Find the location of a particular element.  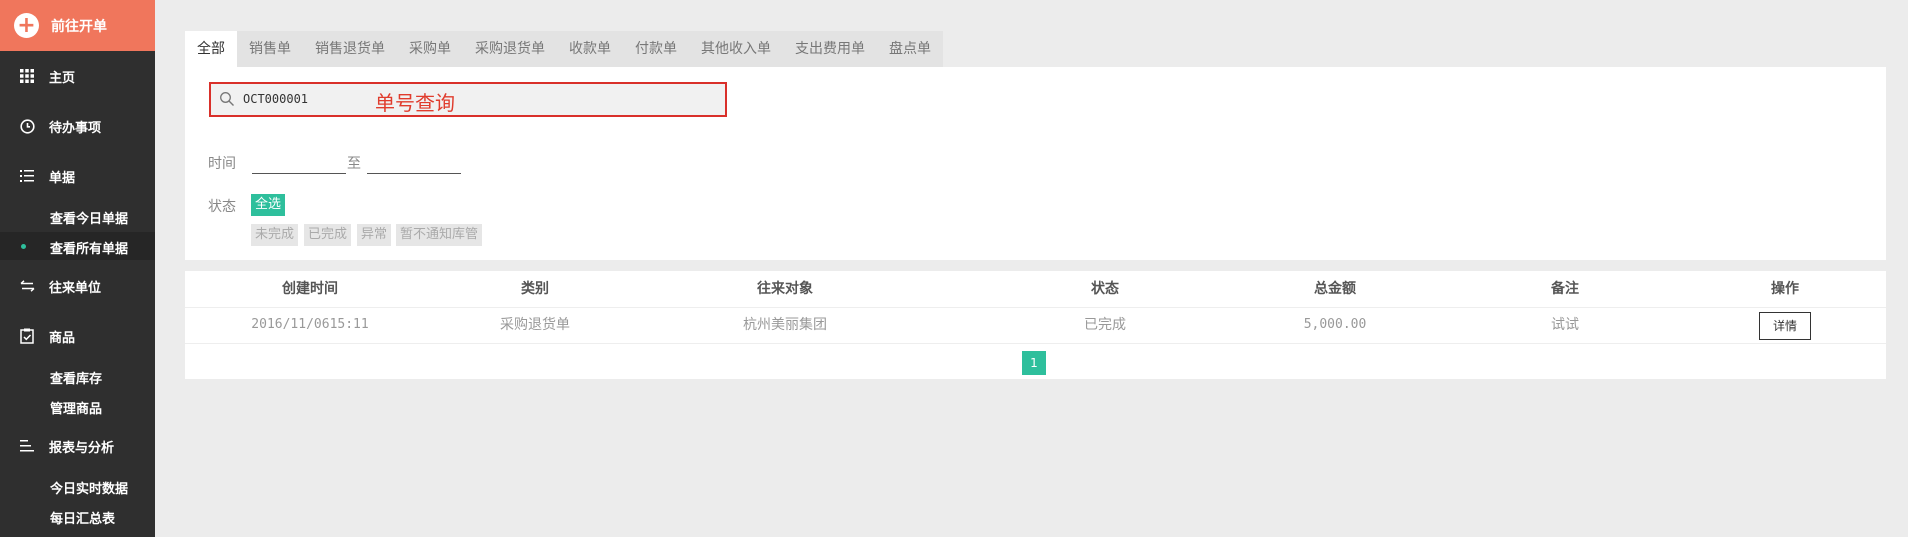

sidebar-item-home: 主页 is located at coordinates (77, 76).